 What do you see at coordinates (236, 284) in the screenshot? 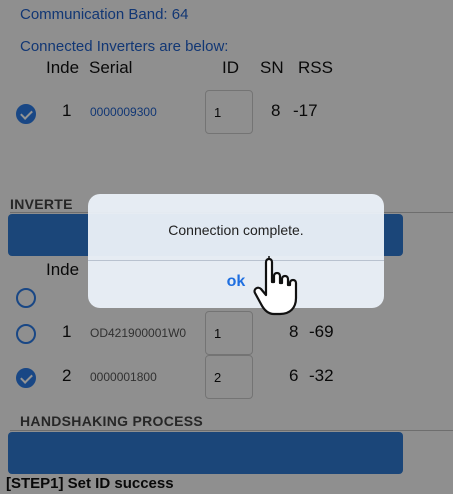
I see `ok-button: ok` at bounding box center [236, 284].